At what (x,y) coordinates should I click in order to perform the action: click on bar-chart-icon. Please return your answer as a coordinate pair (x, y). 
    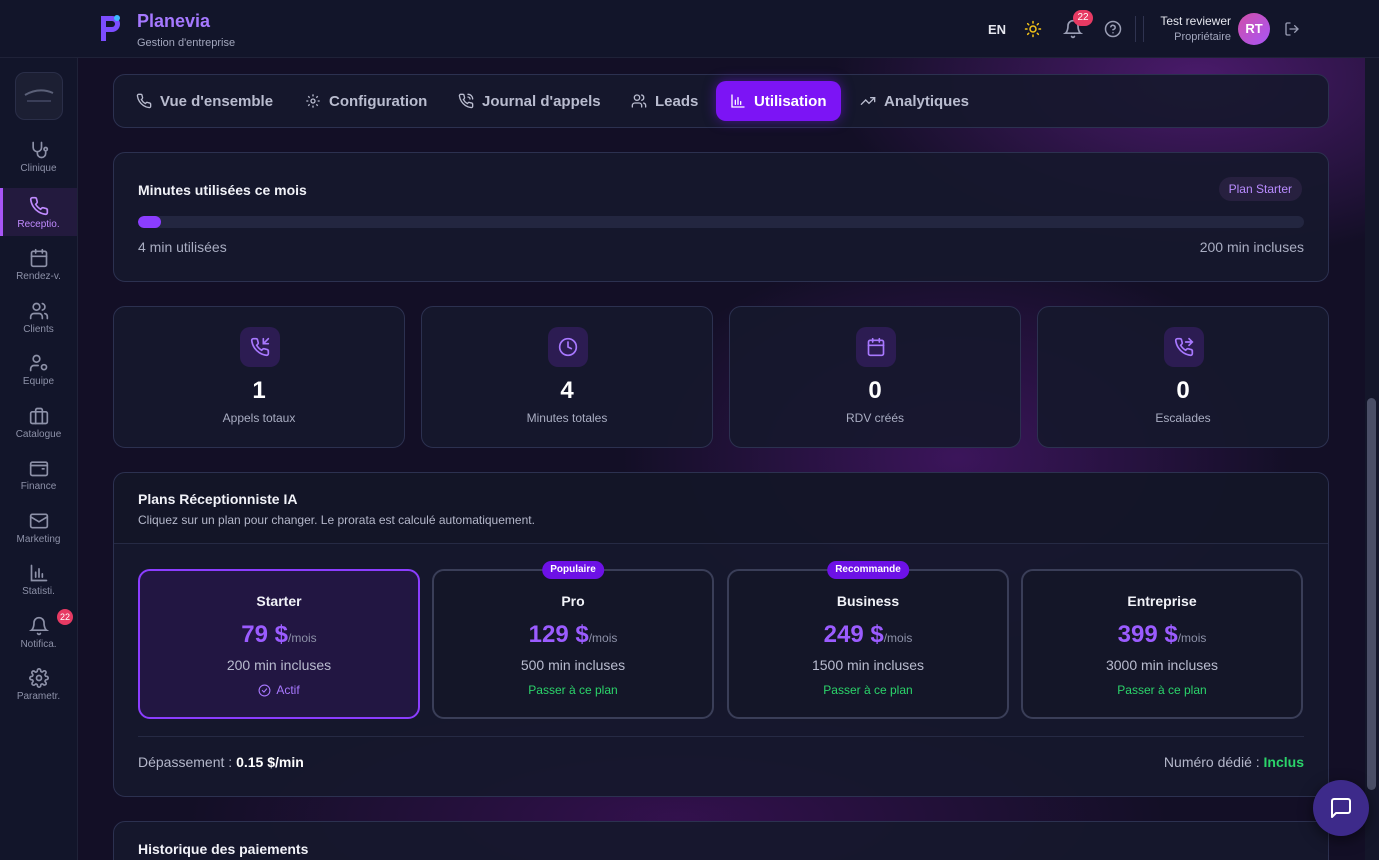
    Looking at the image, I should click on (38, 573).